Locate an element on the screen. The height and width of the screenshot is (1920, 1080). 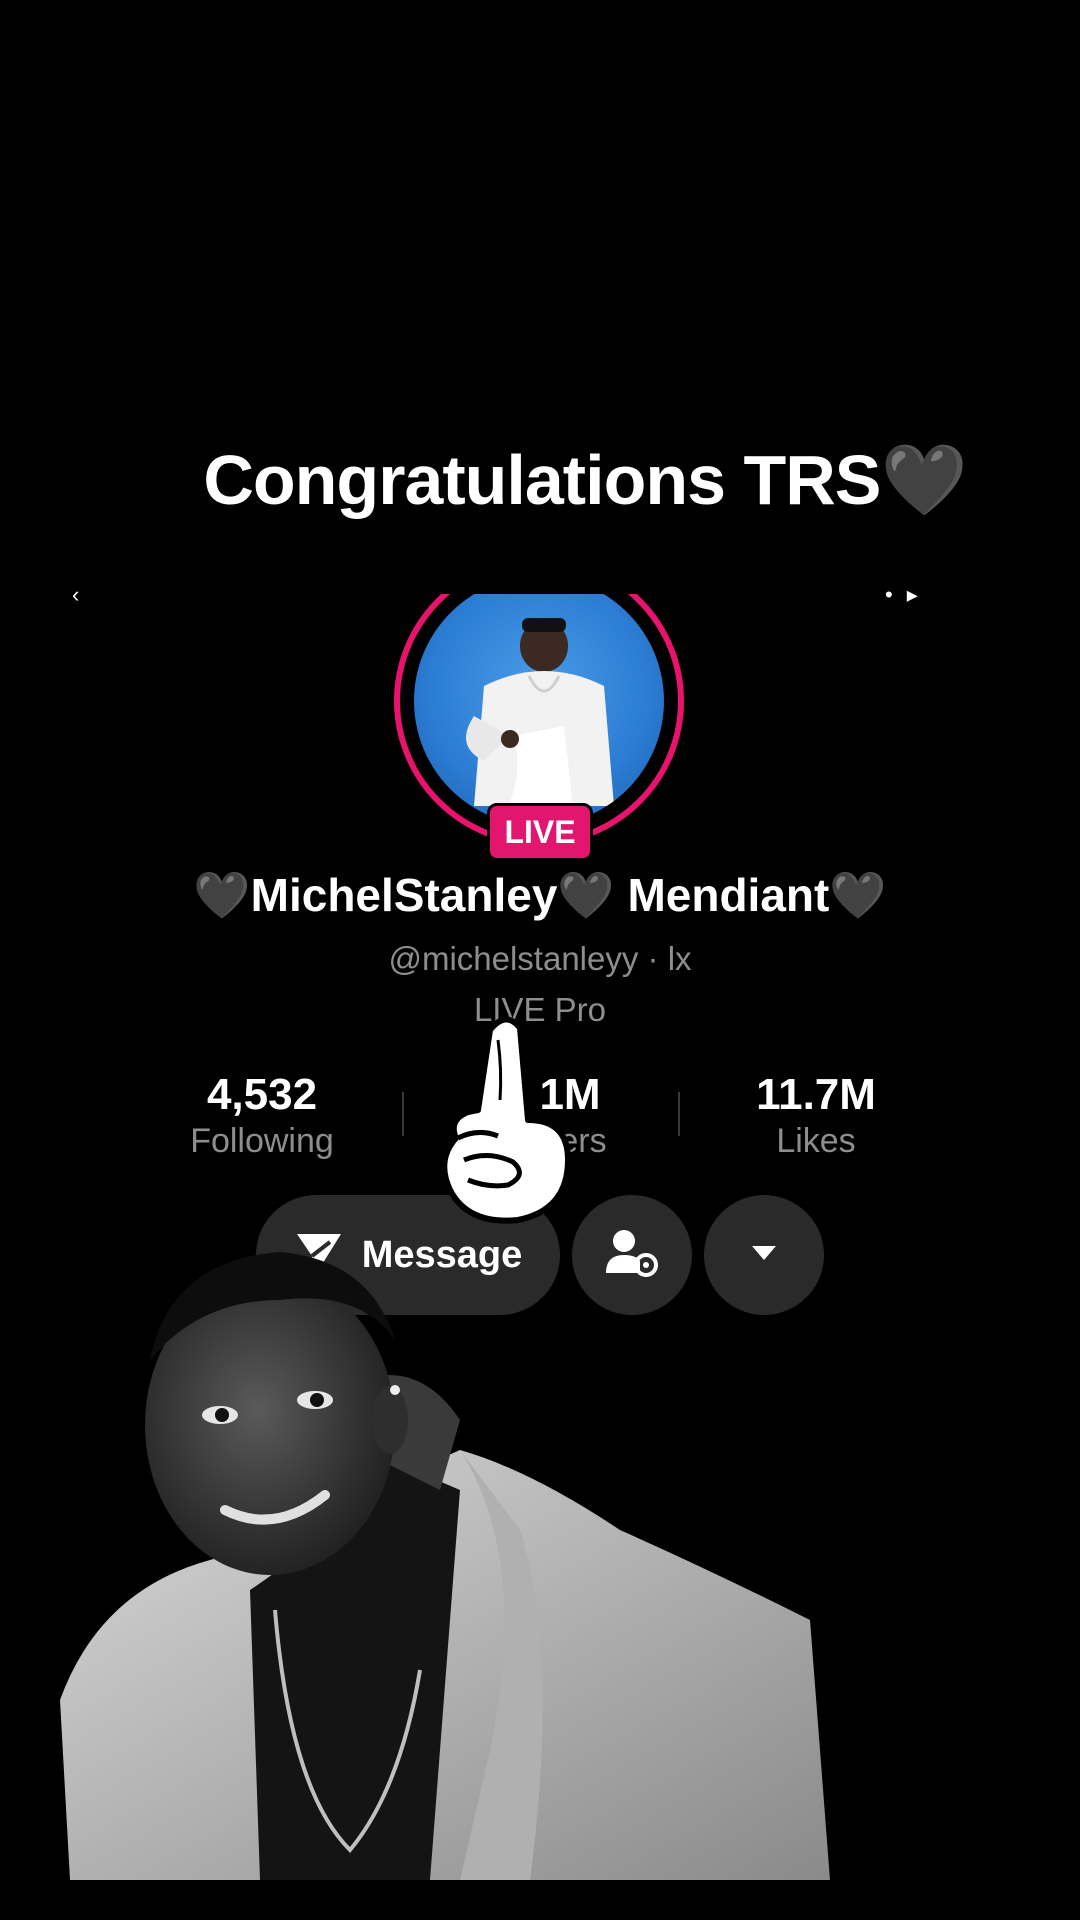
display-name: 🖤MichelStanley🖤 Mendiant🖤 is located at coordinates (540, 895).